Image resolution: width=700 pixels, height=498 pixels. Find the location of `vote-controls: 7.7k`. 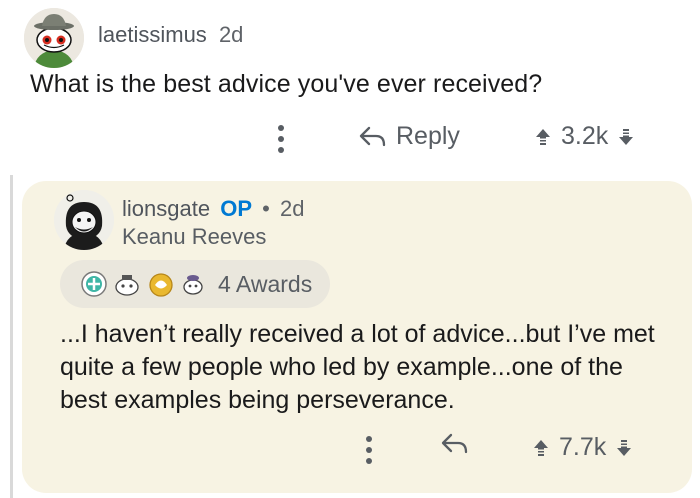

vote-controls: 7.7k is located at coordinates (582, 447).